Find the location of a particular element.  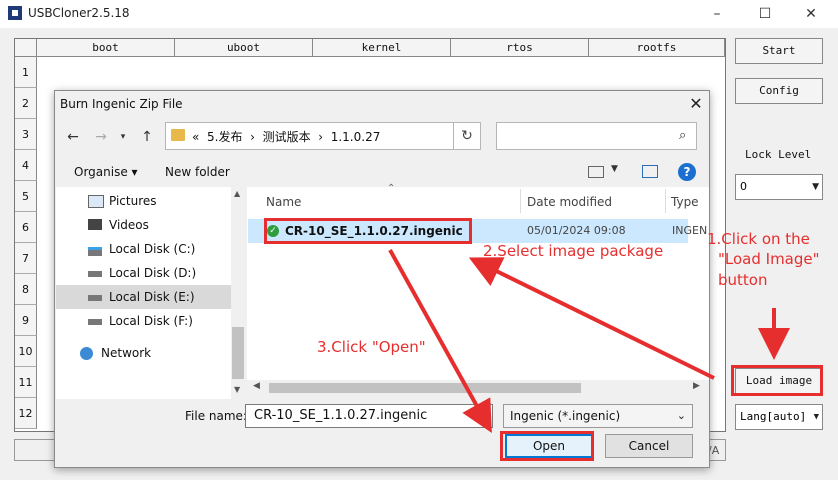

breadcrumb-item: 测试版本 is located at coordinates (287, 137).